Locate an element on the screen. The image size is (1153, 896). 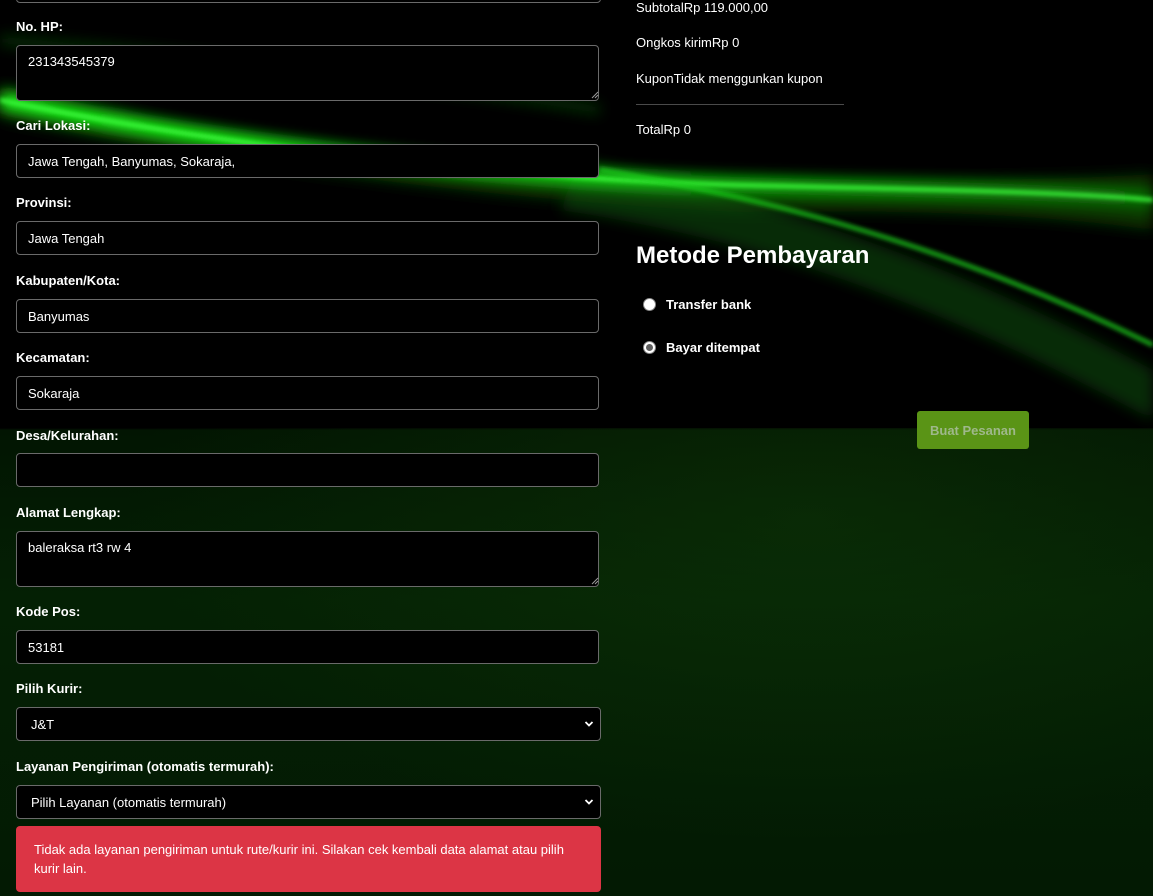
place-order-button: Buat Pesanan is located at coordinates (973, 430).